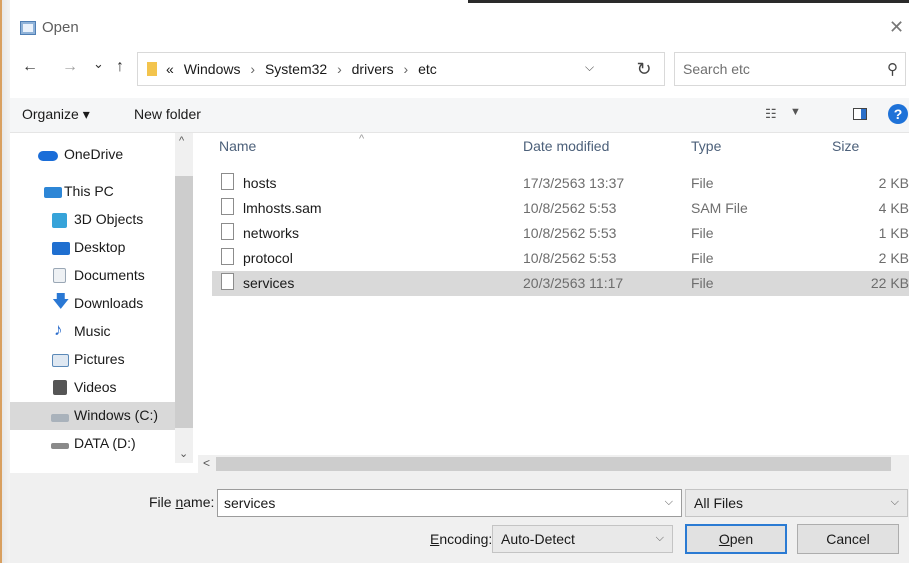 This screenshot has width=909, height=563. Describe the element at coordinates (589, 67) in the screenshot. I see `address-history-chevron-icon: ⌵` at that location.